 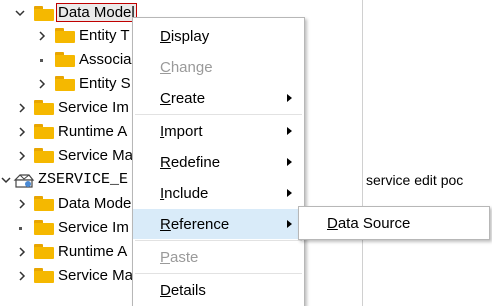 I want to click on menu-item-create: Create, so click(x=218, y=98).